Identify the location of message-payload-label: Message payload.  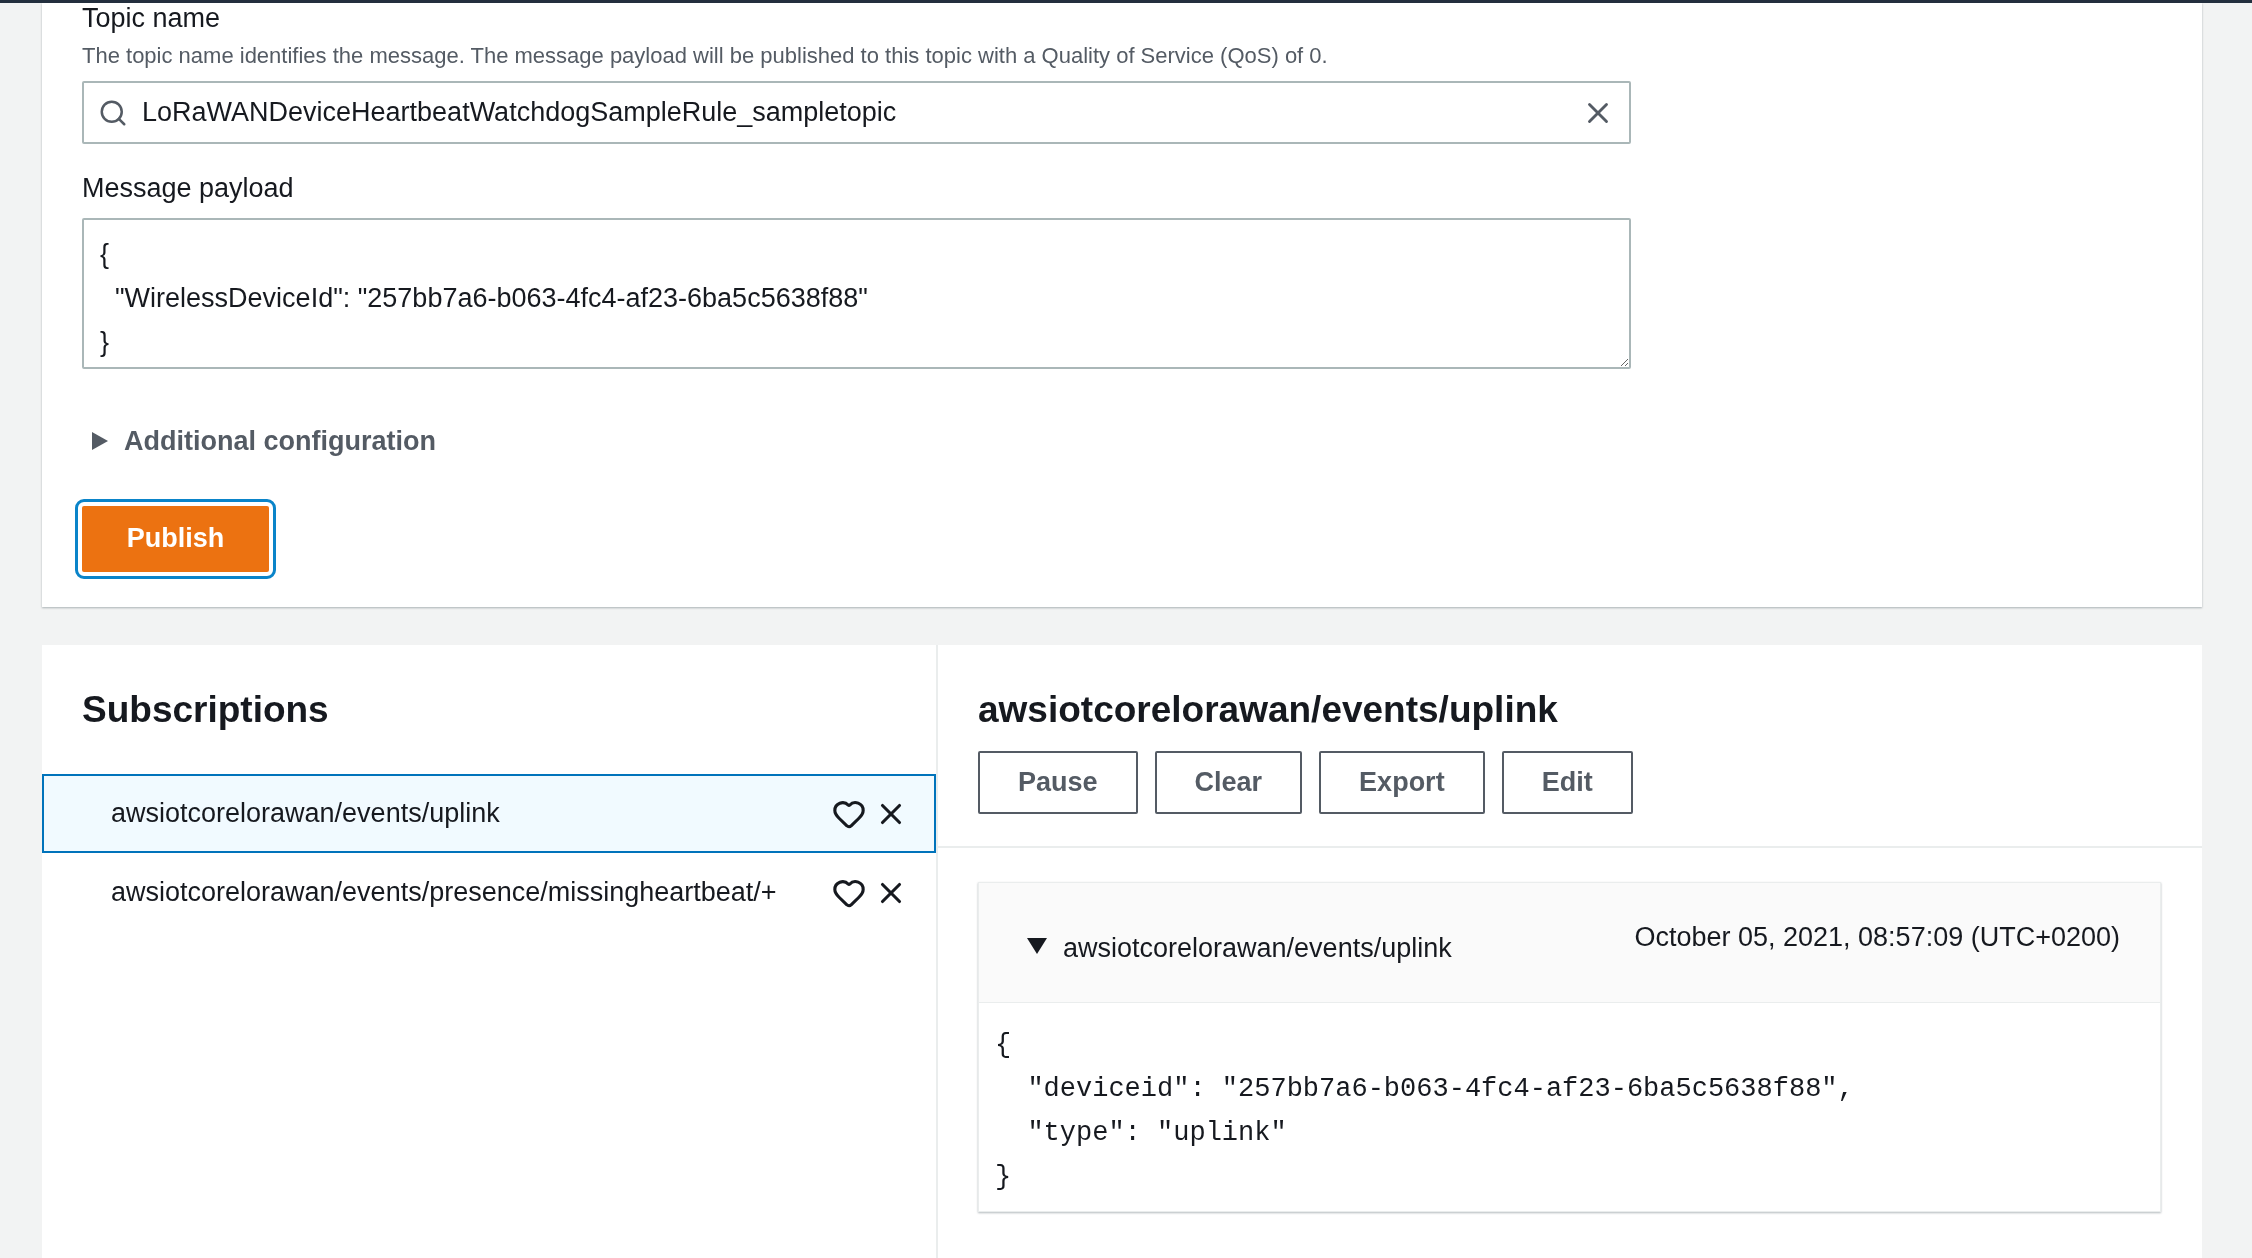
(188, 188).